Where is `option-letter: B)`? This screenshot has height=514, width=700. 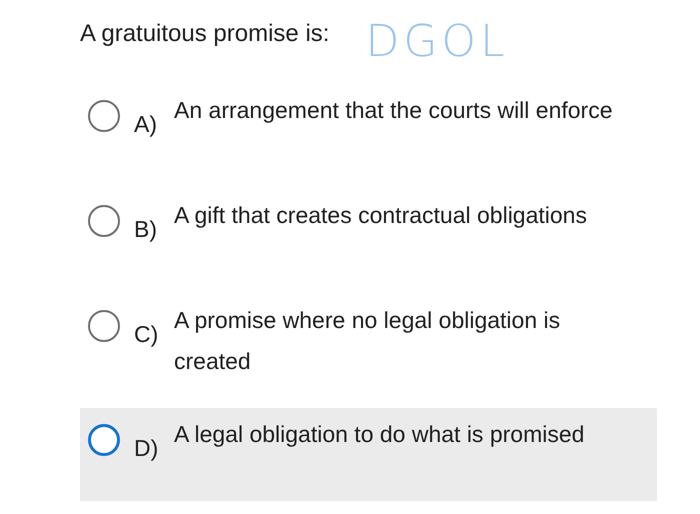
option-letter: B) is located at coordinates (146, 229).